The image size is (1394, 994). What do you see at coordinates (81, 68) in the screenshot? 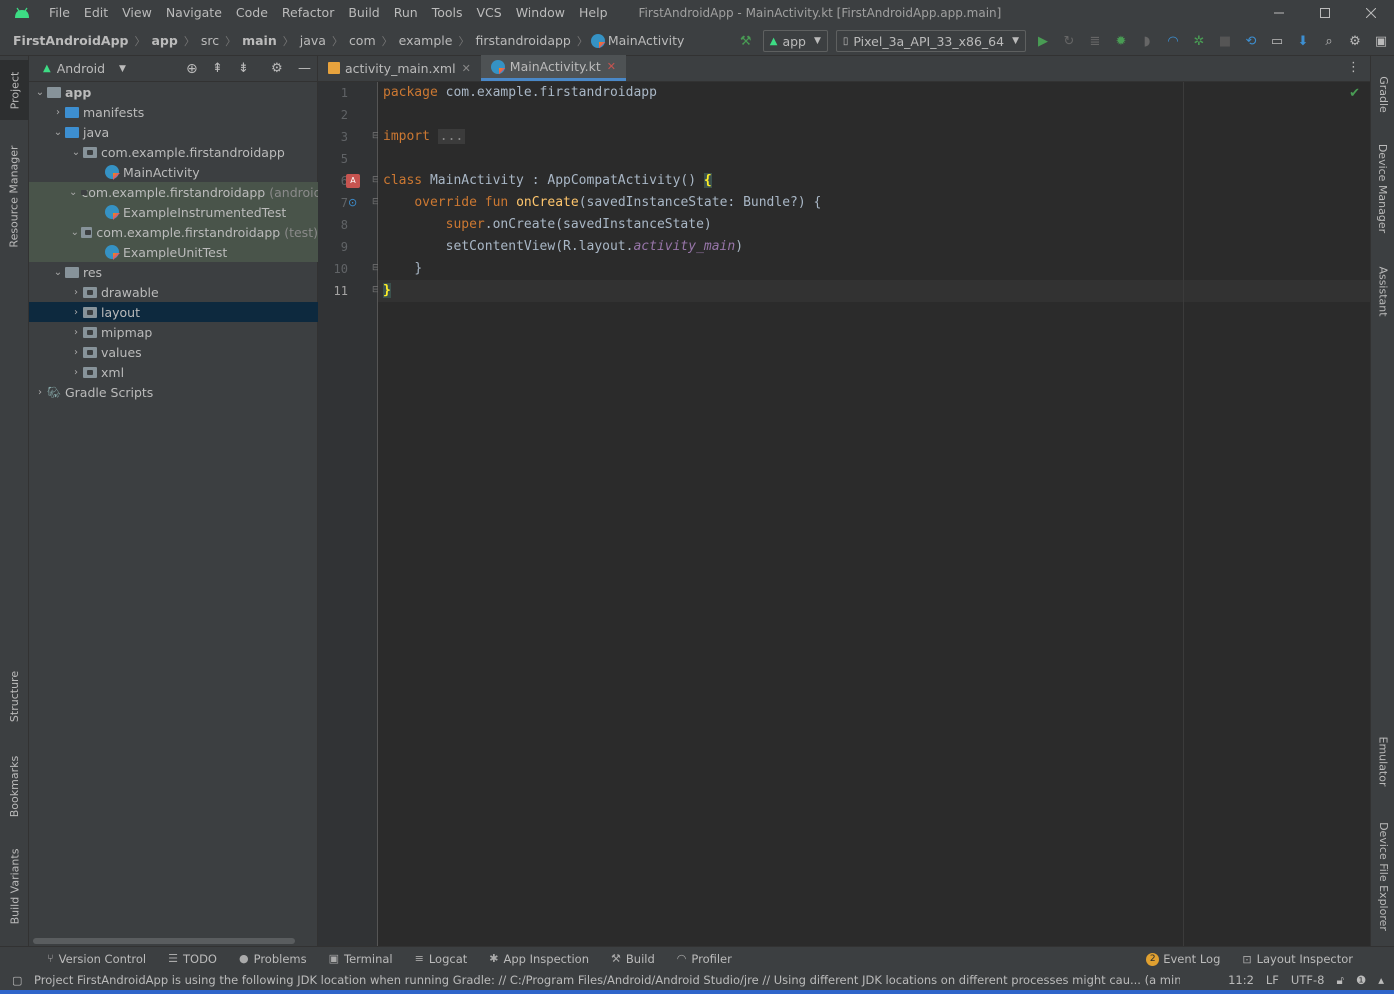
I see `project-view-select: Android` at bounding box center [81, 68].